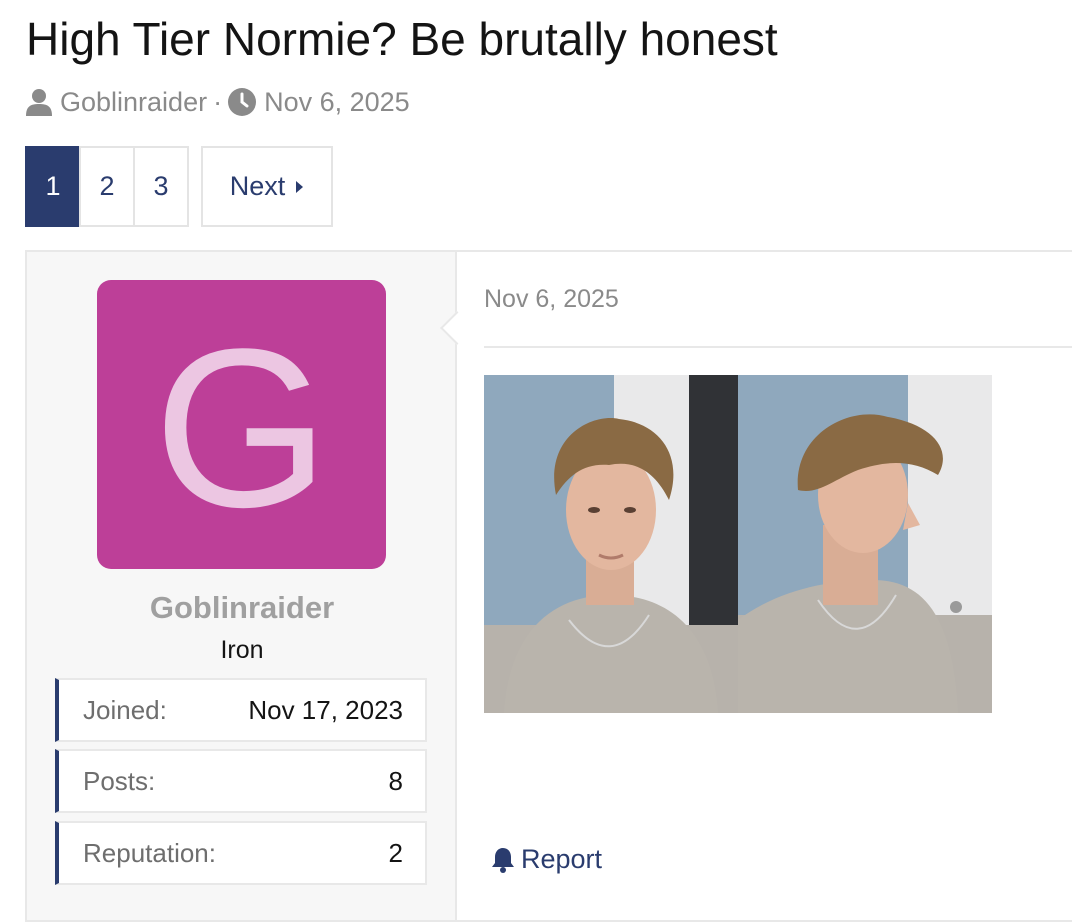  Describe the element at coordinates (241, 710) in the screenshot. I see `stat-joined: Joined: Nov 17, 2023` at that location.